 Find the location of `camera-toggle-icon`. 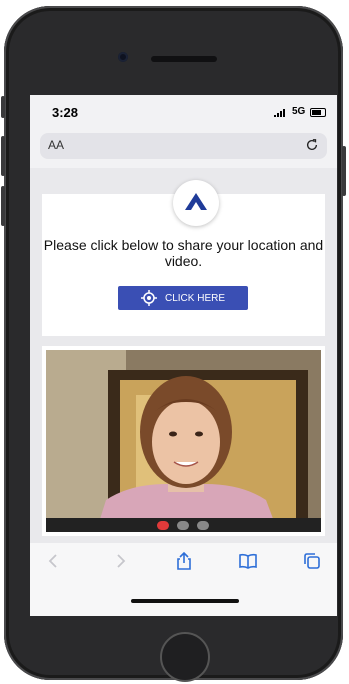

camera-toggle-icon is located at coordinates (203, 525).